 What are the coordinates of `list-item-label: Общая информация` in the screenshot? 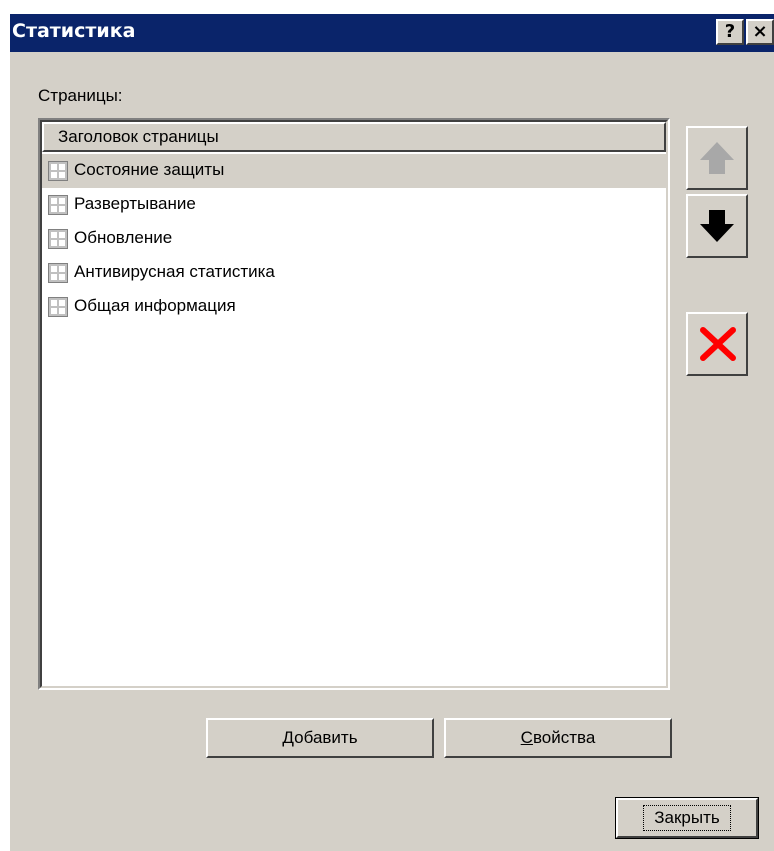 It's located at (155, 305).